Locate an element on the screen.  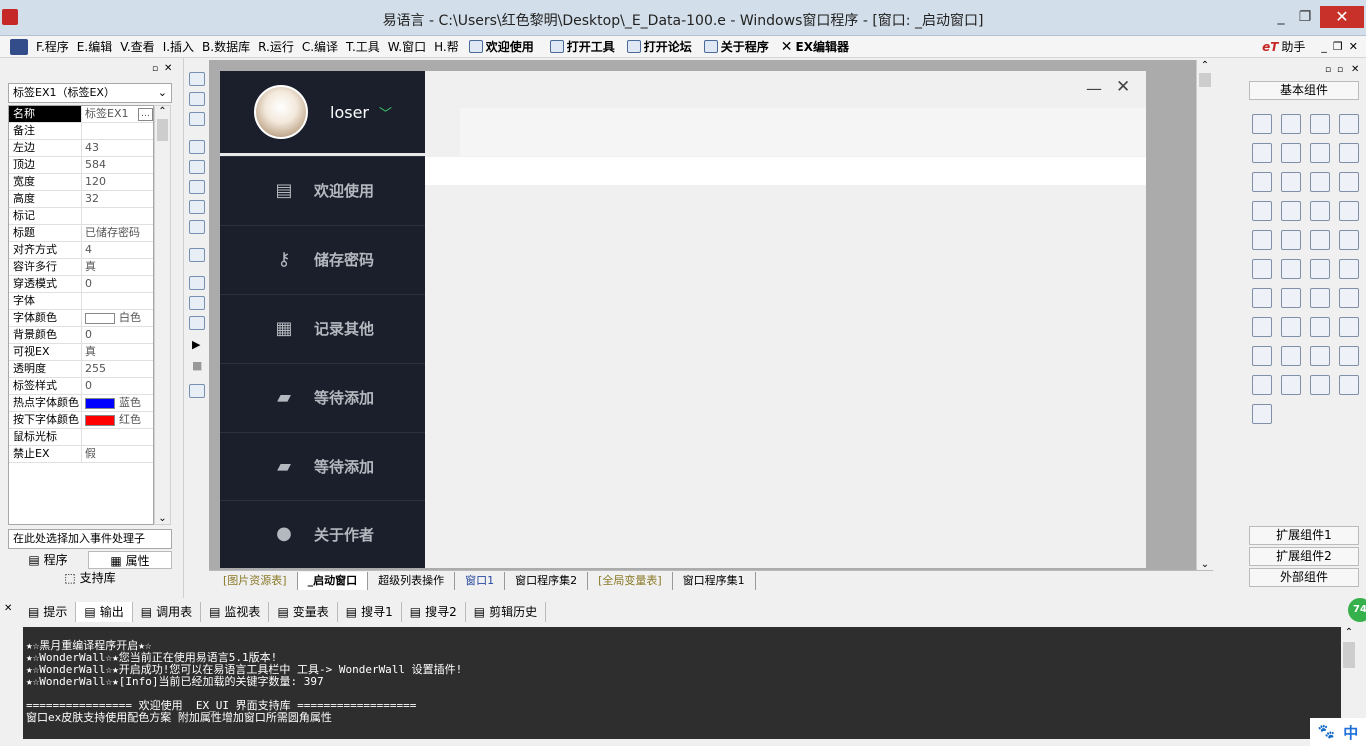
restore-button: ❐ is located at coordinates (1305, 17).